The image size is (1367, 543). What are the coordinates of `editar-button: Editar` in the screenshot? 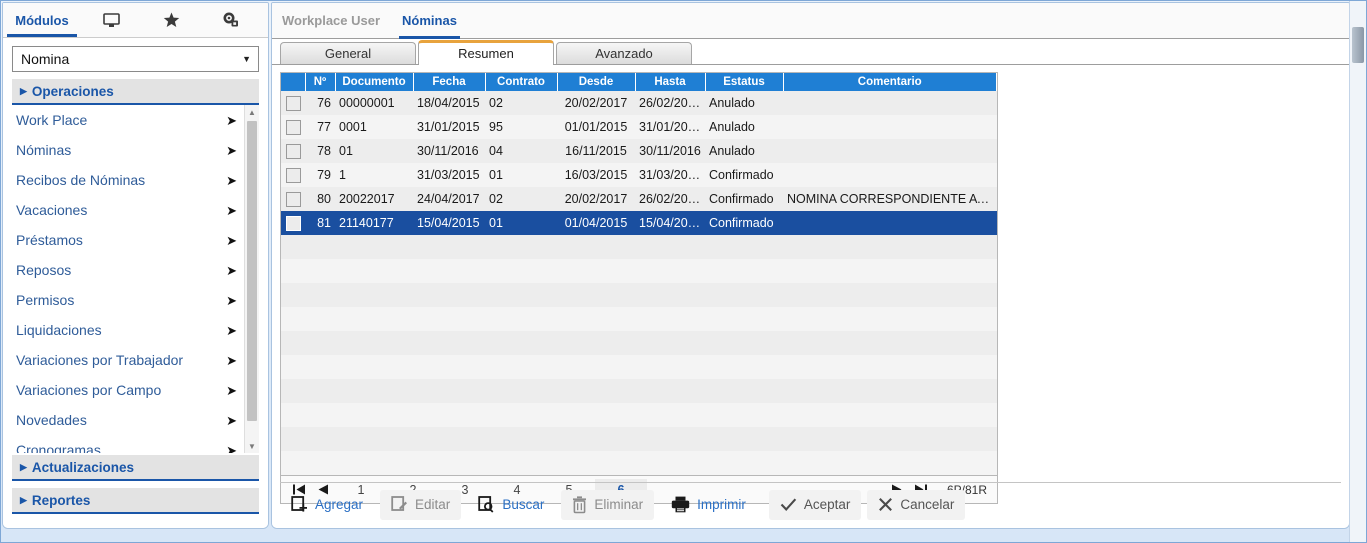 It's located at (421, 504).